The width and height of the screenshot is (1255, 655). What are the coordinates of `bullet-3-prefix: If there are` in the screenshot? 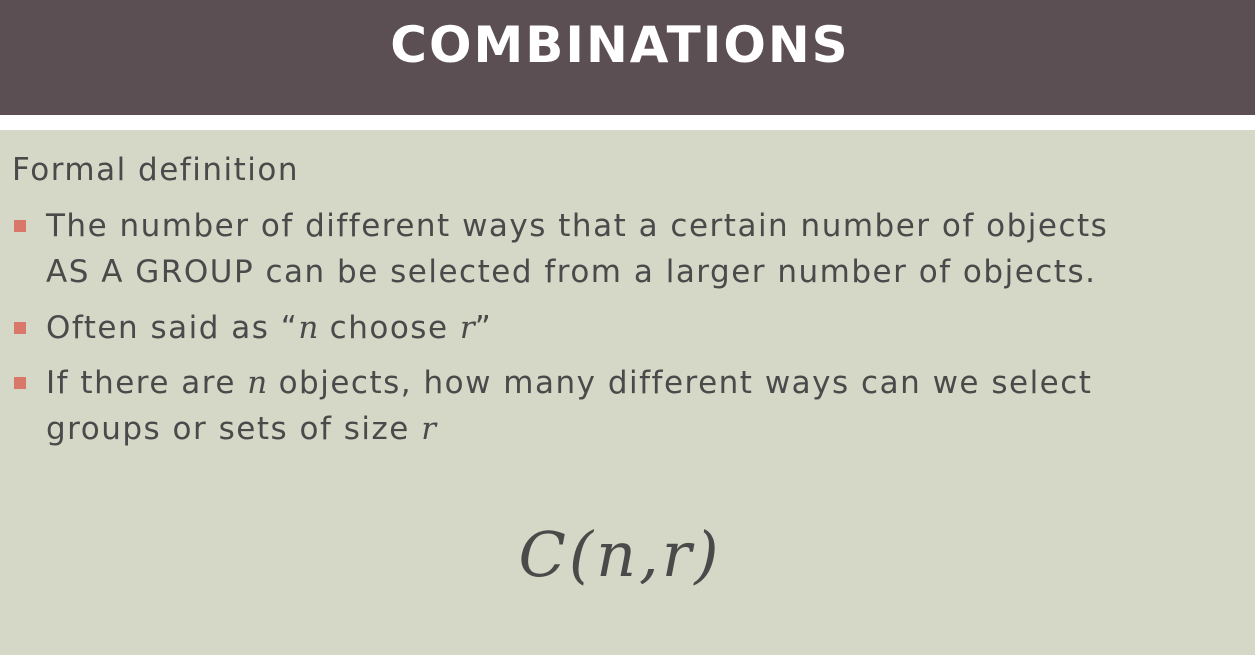 It's located at (147, 383).